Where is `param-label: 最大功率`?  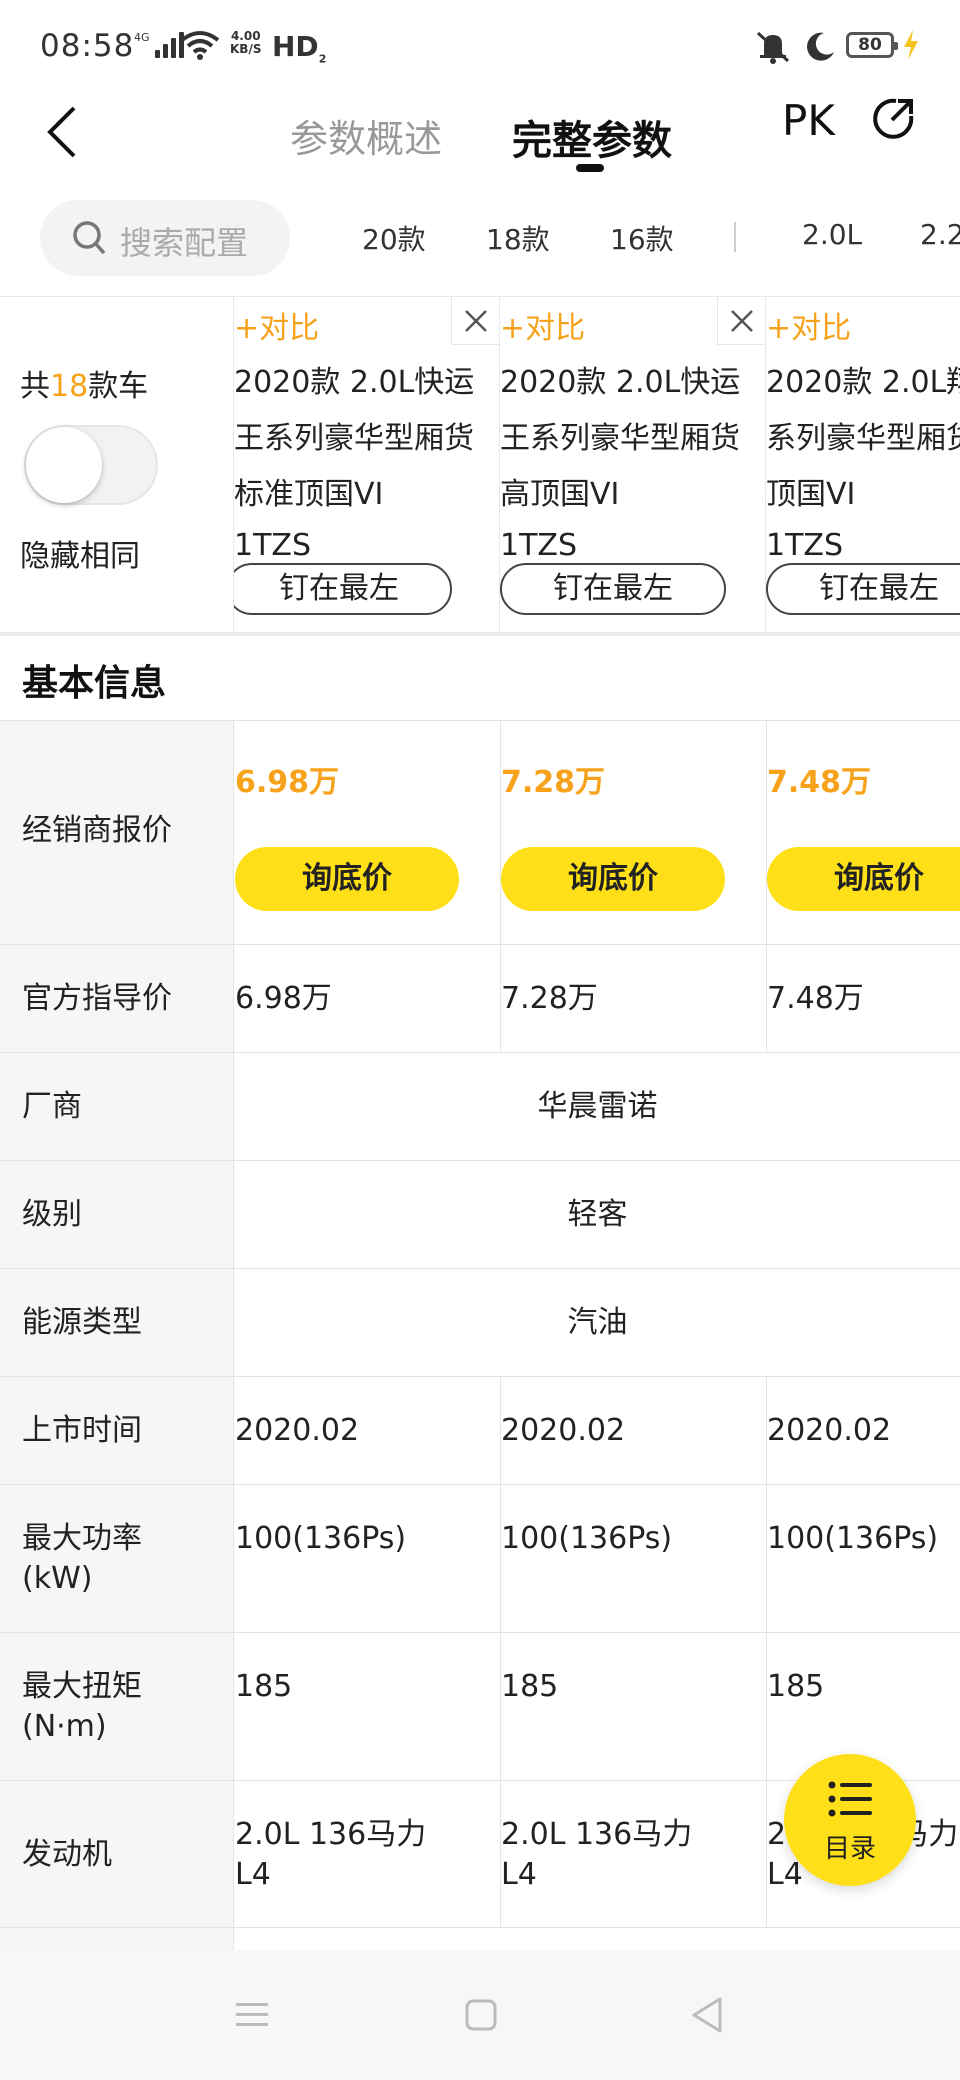
param-label: 最大功率 is located at coordinates (82, 1538).